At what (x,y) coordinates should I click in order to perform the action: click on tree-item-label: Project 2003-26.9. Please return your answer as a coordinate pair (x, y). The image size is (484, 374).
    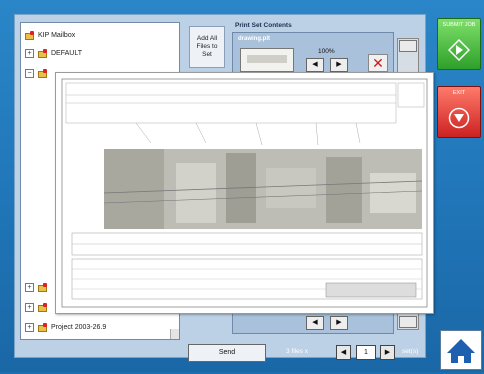
    Looking at the image, I should click on (79, 327).